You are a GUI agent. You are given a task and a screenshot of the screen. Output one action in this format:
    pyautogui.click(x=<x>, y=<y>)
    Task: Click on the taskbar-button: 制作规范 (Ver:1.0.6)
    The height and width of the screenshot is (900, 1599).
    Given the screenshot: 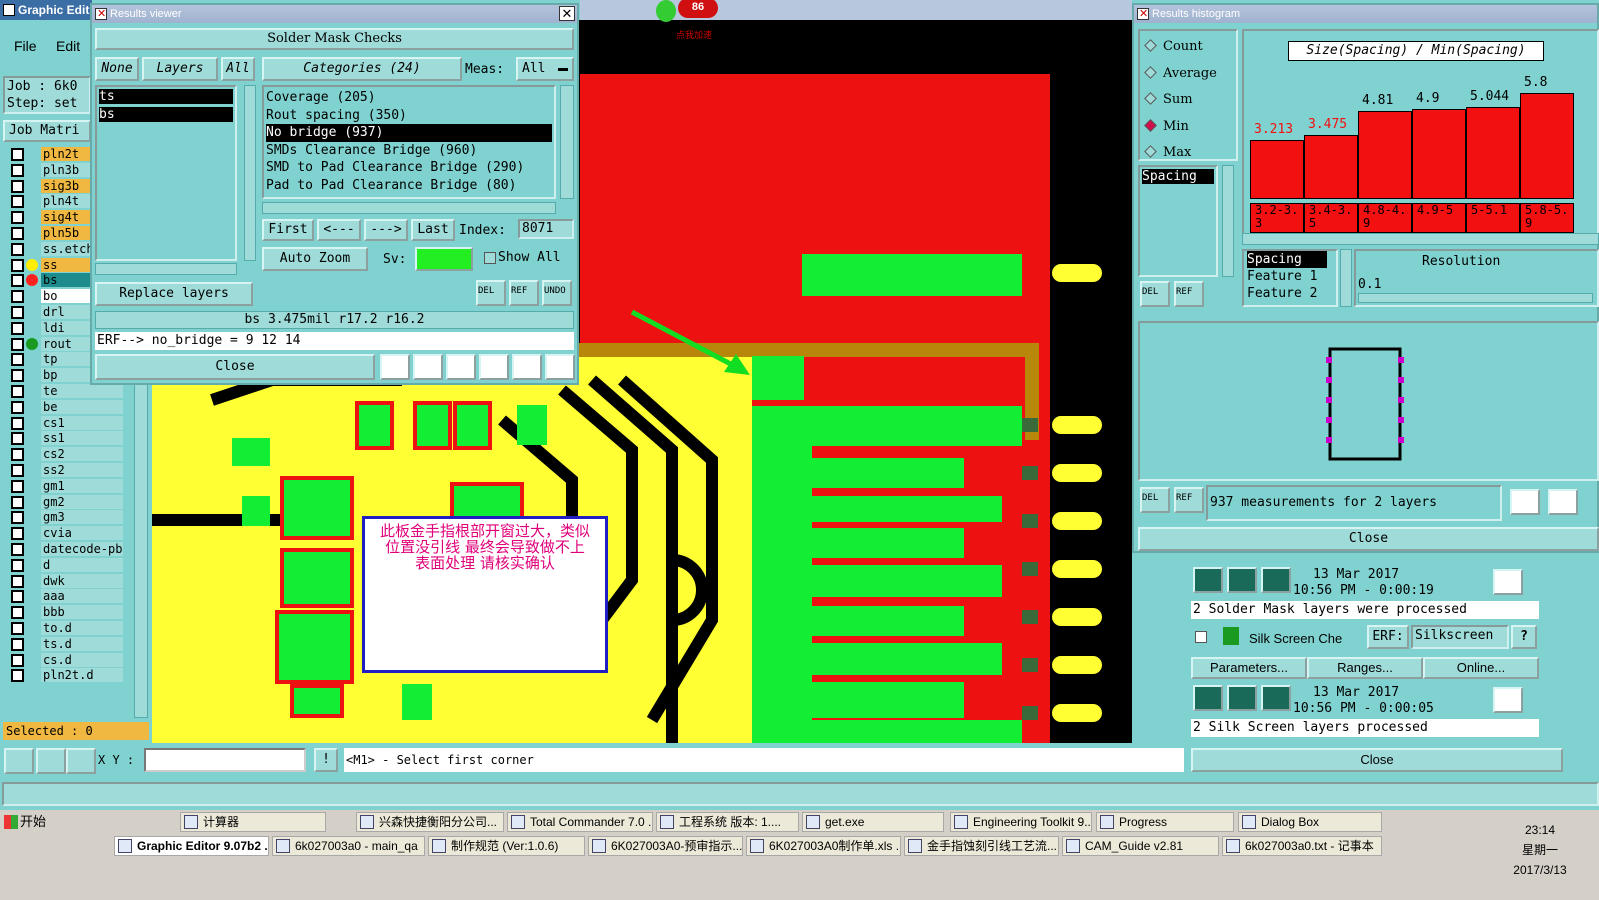 What is the action you would take?
    pyautogui.click(x=506, y=846)
    